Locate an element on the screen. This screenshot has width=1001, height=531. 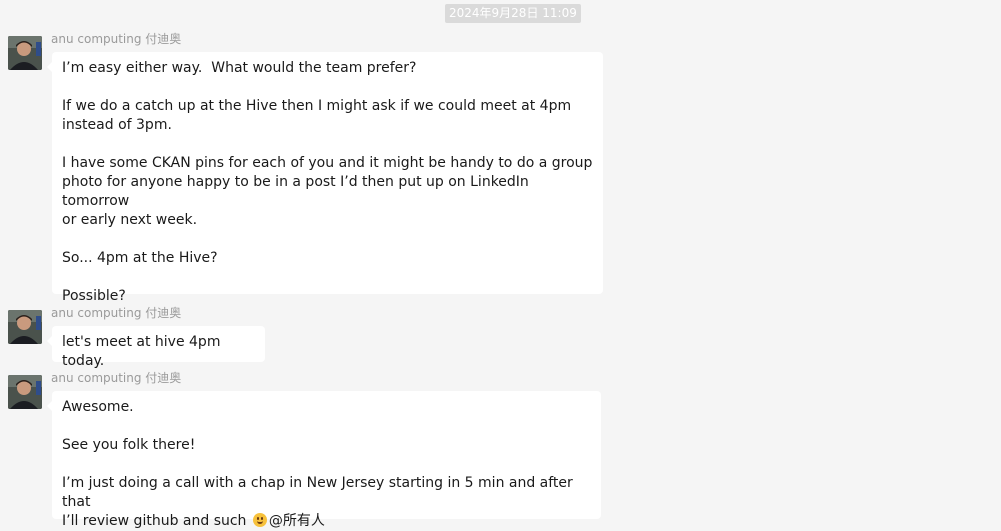
smile-emoji-icon is located at coordinates (259, 520).